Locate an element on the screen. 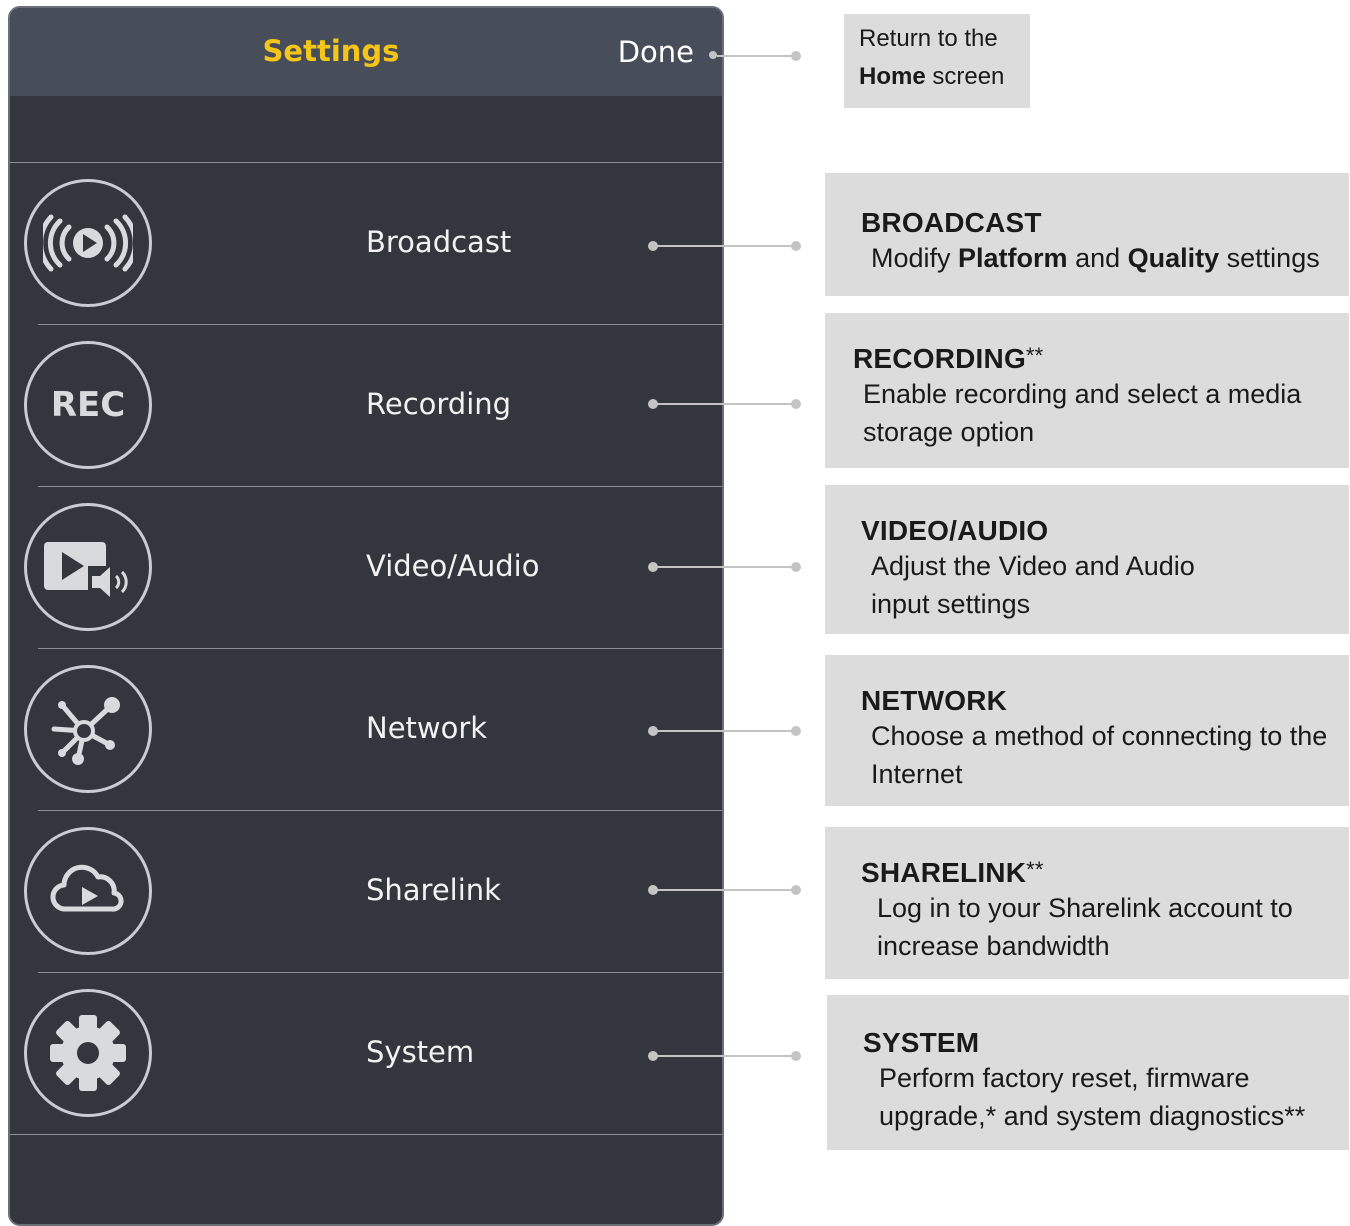 Image resolution: width=1350 pixels, height=1226 pixels. callout-heading: VIDEO/AUDIO is located at coordinates (955, 530).